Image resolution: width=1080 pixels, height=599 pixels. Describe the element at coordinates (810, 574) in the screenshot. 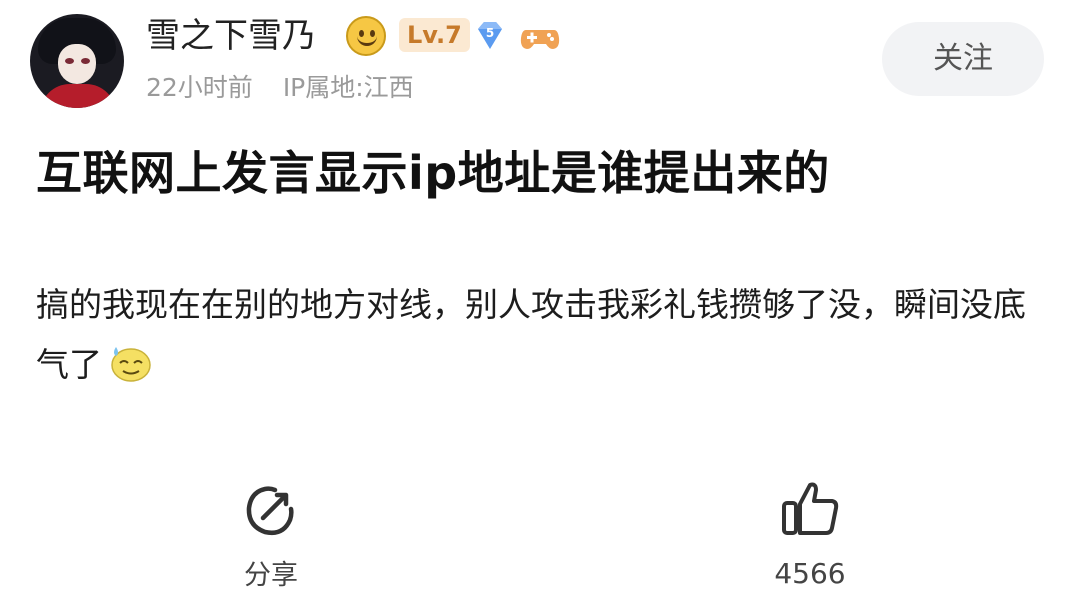

I see `like-count: 4566` at that location.